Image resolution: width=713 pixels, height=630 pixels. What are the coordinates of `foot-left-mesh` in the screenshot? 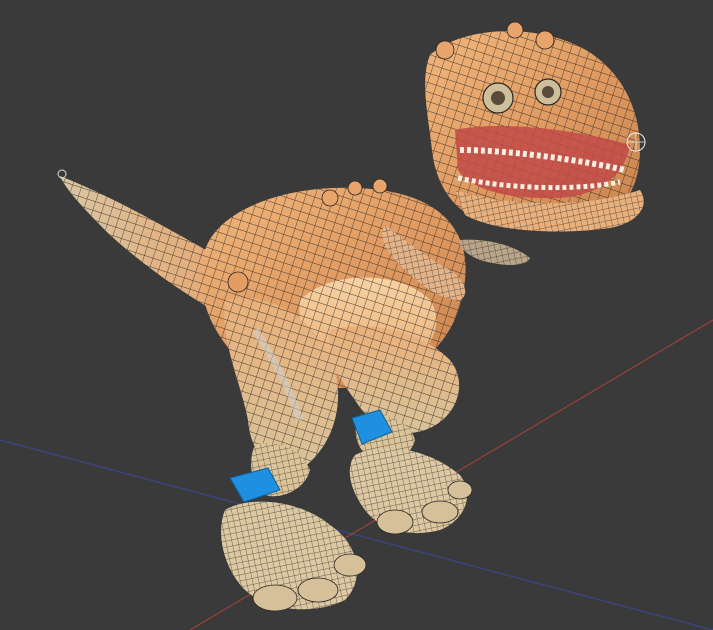 It's located at (294, 556).